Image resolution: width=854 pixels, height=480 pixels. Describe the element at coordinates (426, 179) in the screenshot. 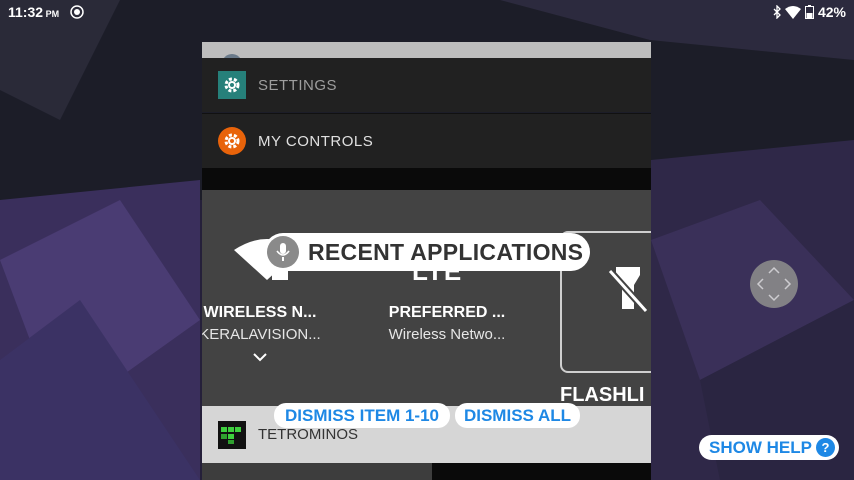

I see `card-gap` at that location.